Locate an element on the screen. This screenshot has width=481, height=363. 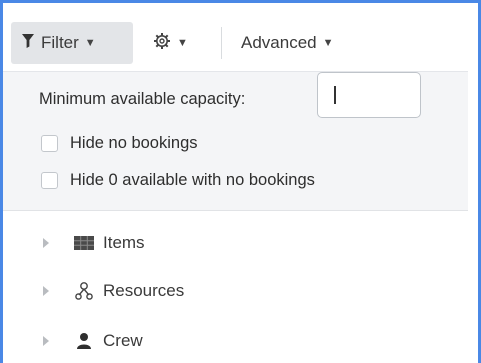
hide-zero-available-label: Hide 0 available with no bookings is located at coordinates (192, 180).